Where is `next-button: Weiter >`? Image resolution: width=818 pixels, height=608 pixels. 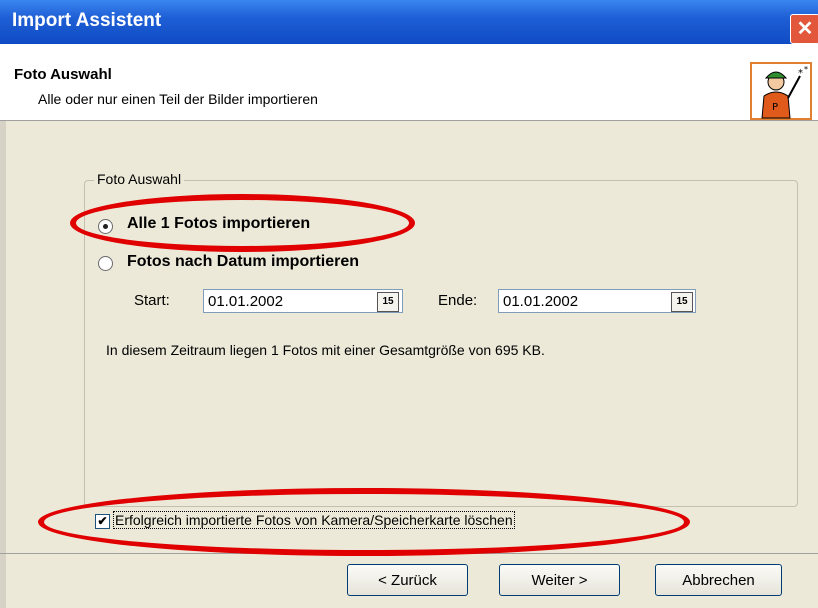 next-button: Weiter > is located at coordinates (559, 580).